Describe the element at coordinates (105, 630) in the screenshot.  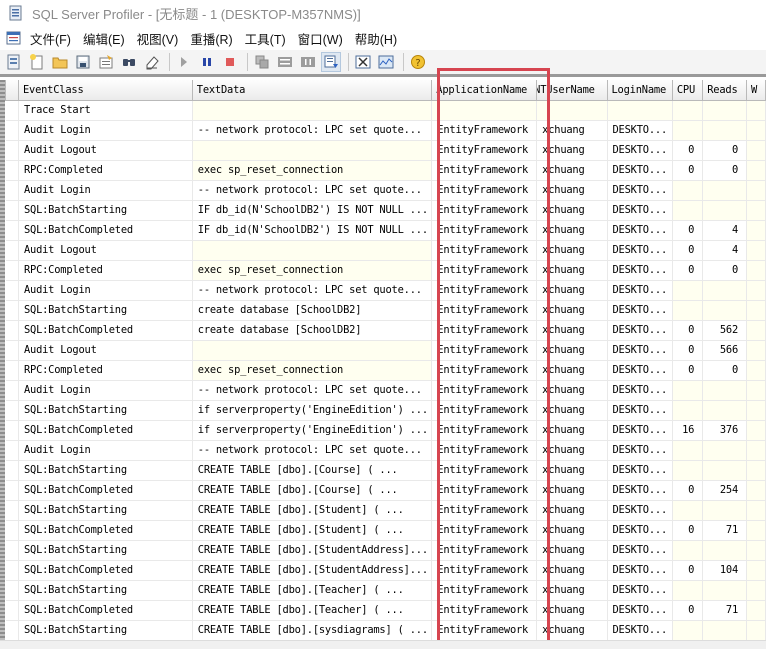
I see `cell-eventclass: SQL:BatchStarting` at that location.